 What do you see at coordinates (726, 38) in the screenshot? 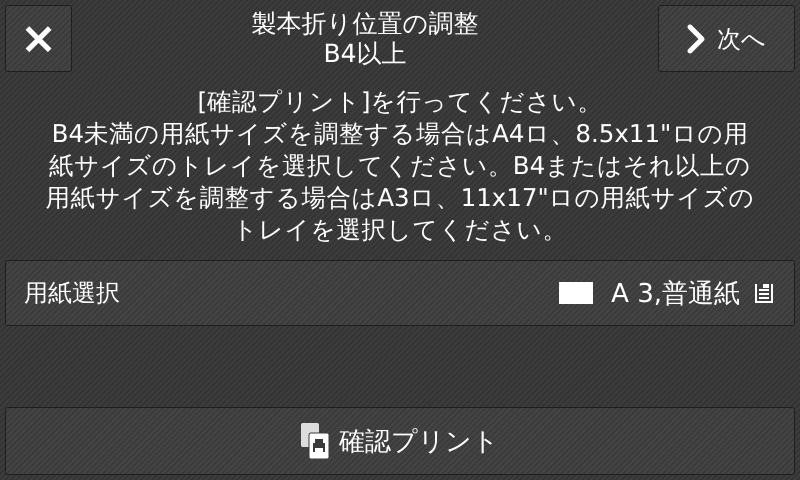
I see `next-button: 次へ` at bounding box center [726, 38].